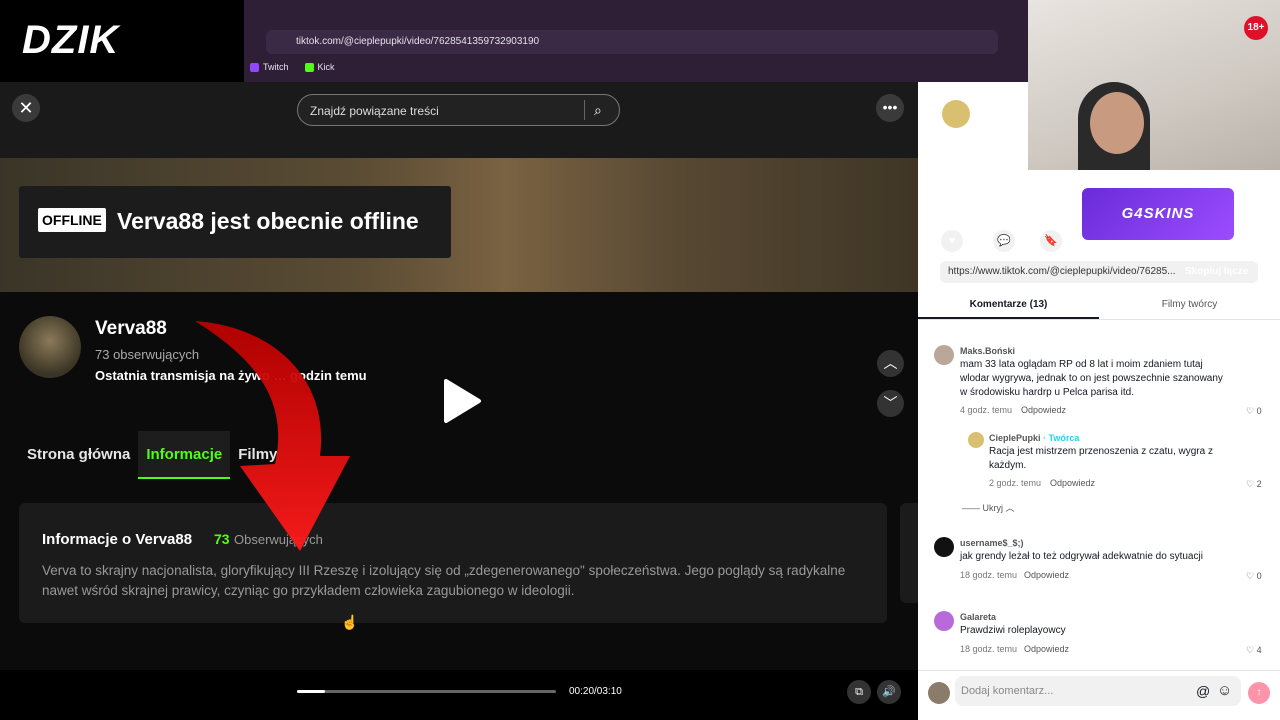  What do you see at coordinates (890, 108) in the screenshot?
I see `more-options-button: •••` at bounding box center [890, 108].